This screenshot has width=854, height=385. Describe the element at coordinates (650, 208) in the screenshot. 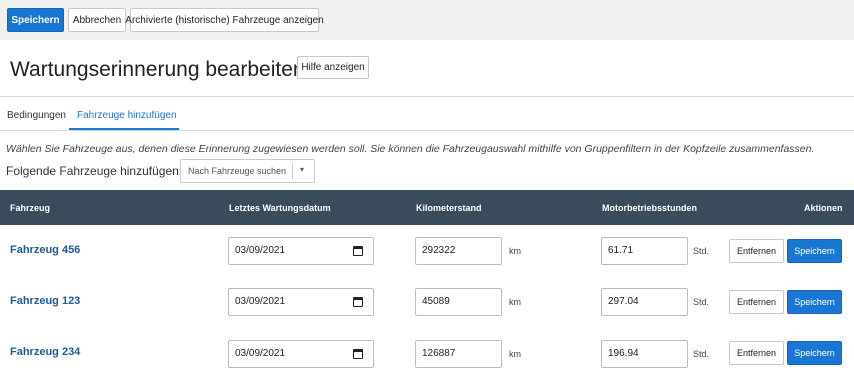

I see `column-header-engine-hours: Motorbetriebsstunden` at that location.